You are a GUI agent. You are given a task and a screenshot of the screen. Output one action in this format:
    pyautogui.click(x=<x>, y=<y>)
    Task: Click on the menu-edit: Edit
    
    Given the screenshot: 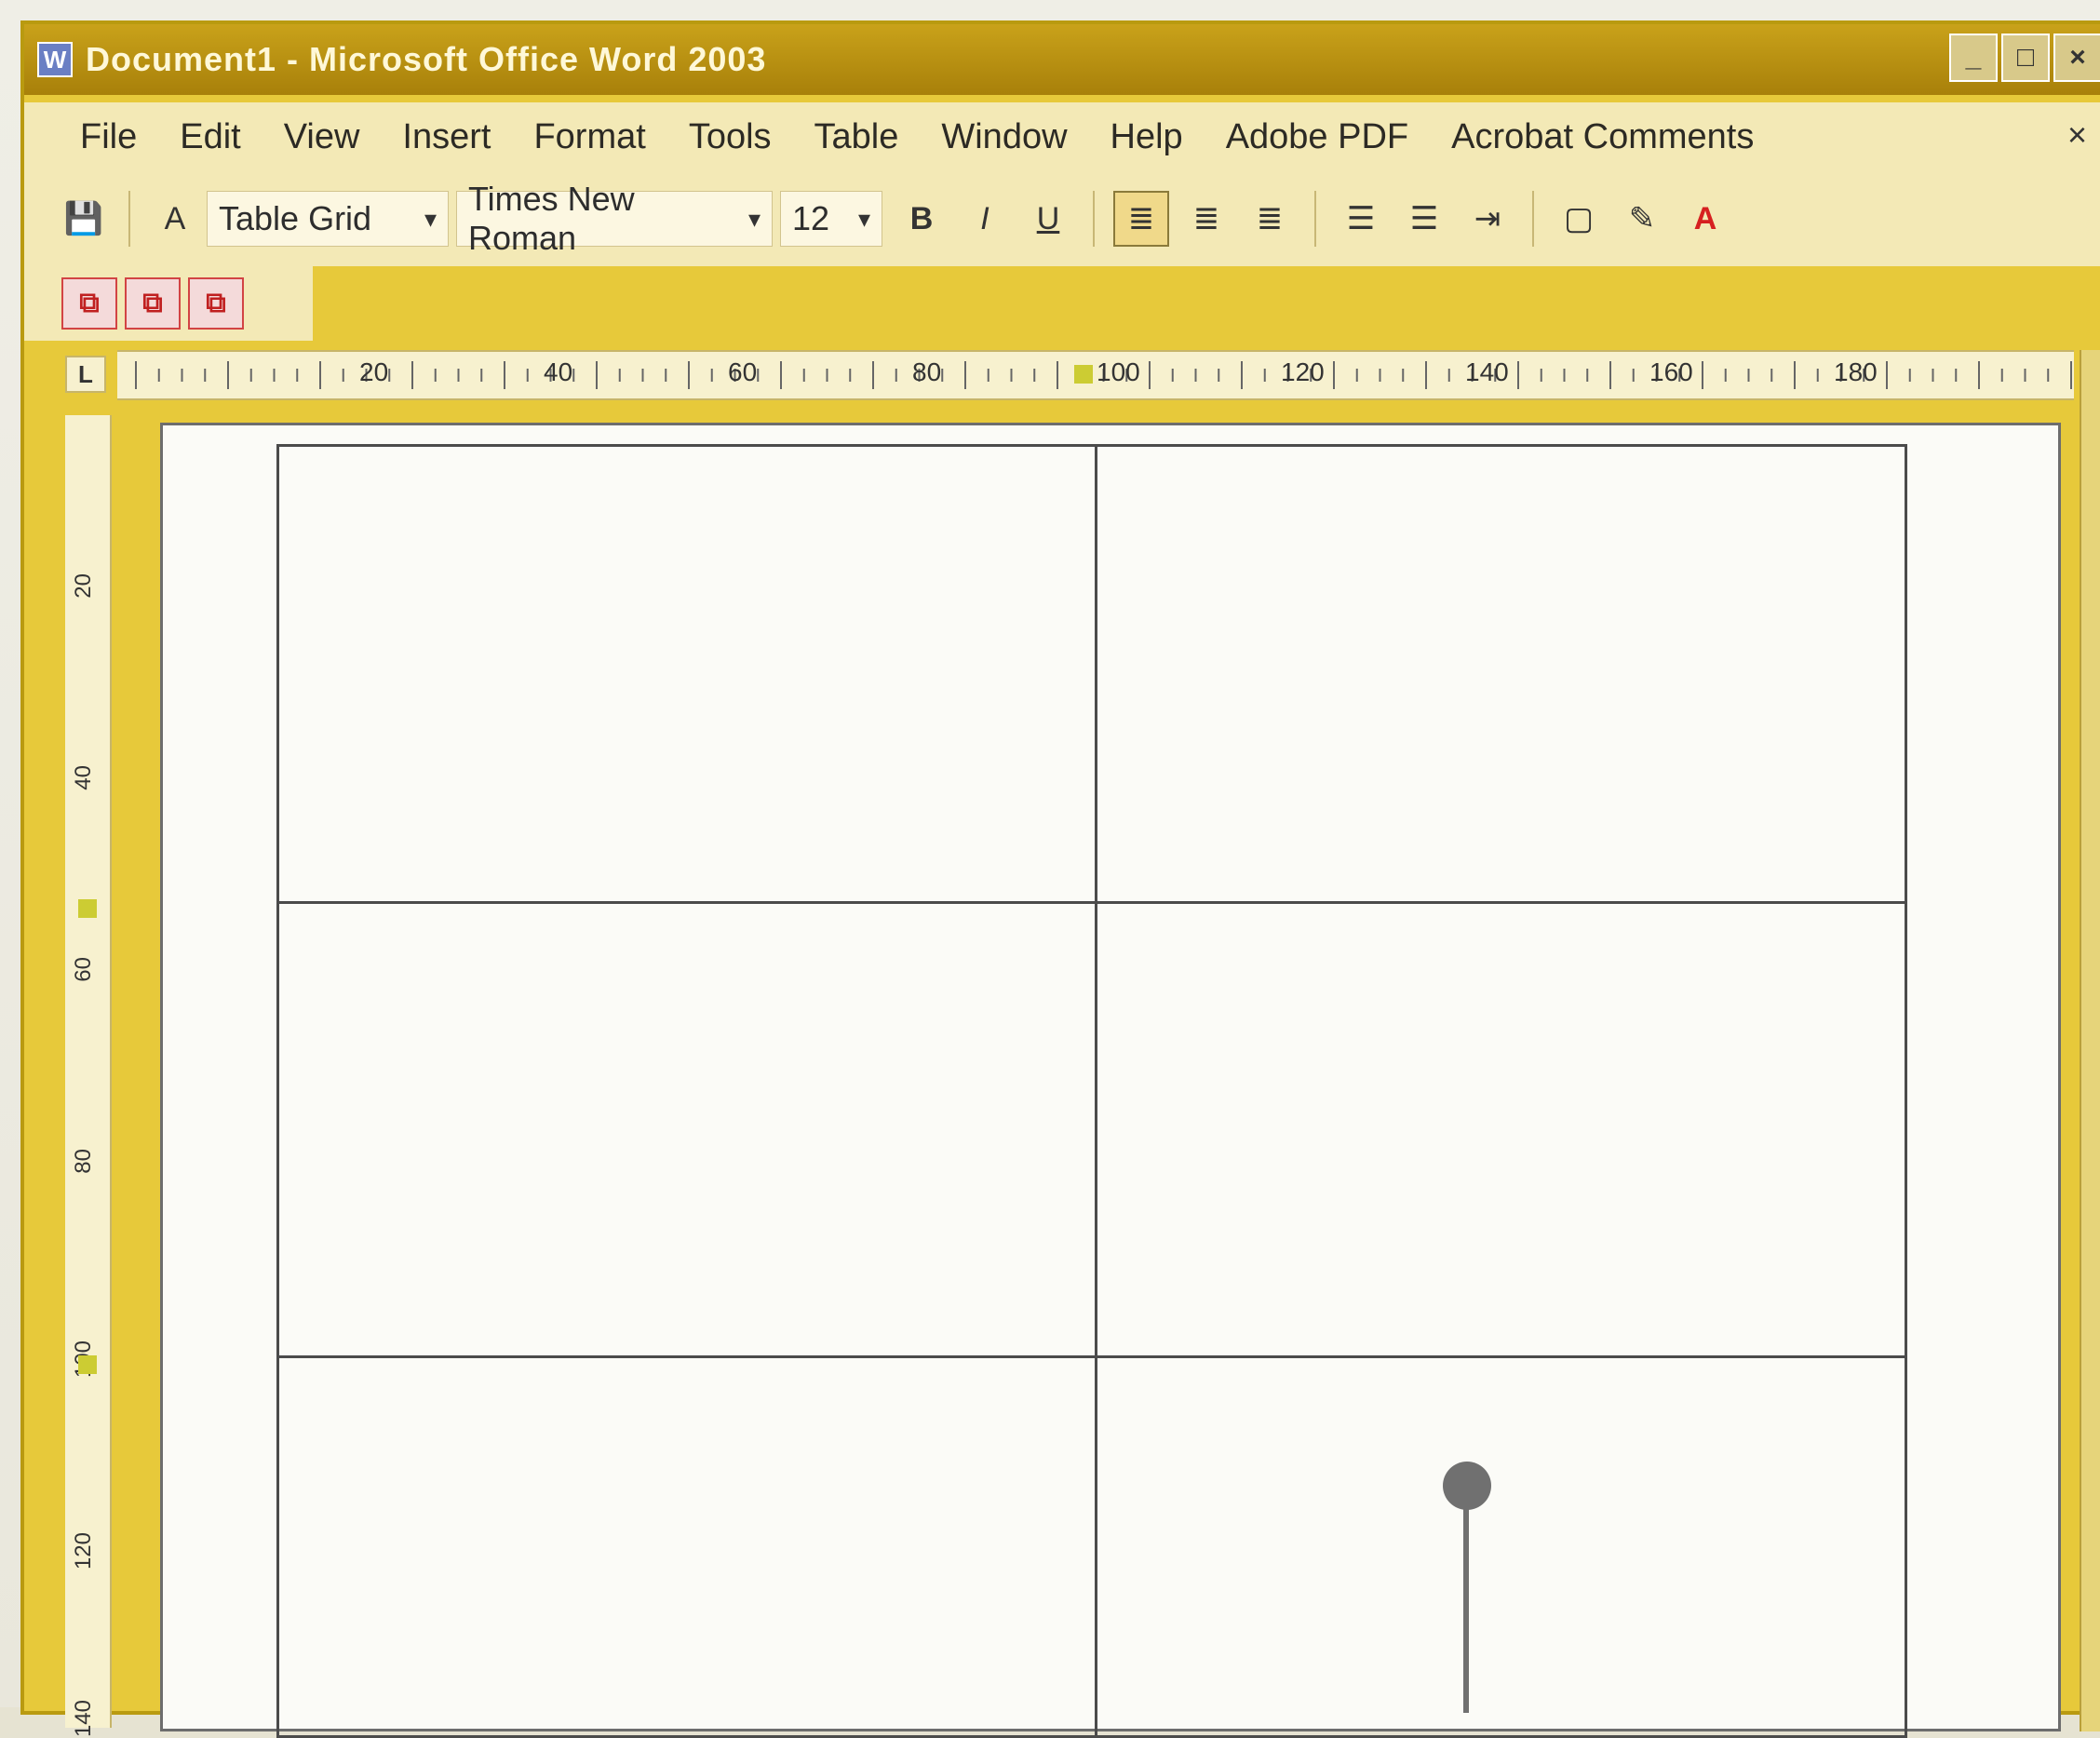 What is the action you would take?
    pyautogui.click(x=210, y=137)
    